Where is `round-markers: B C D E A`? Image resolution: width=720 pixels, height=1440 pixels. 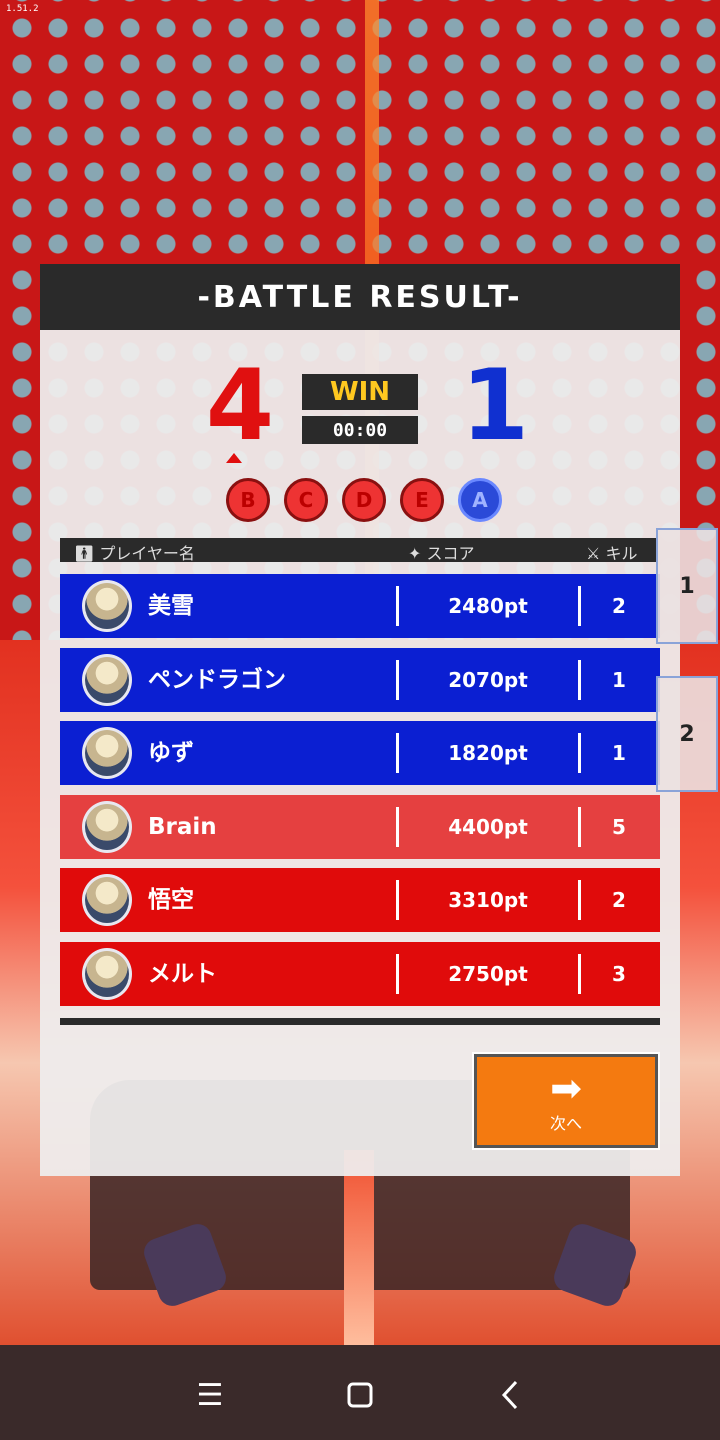
round-markers: B C D E A is located at coordinates (364, 501).